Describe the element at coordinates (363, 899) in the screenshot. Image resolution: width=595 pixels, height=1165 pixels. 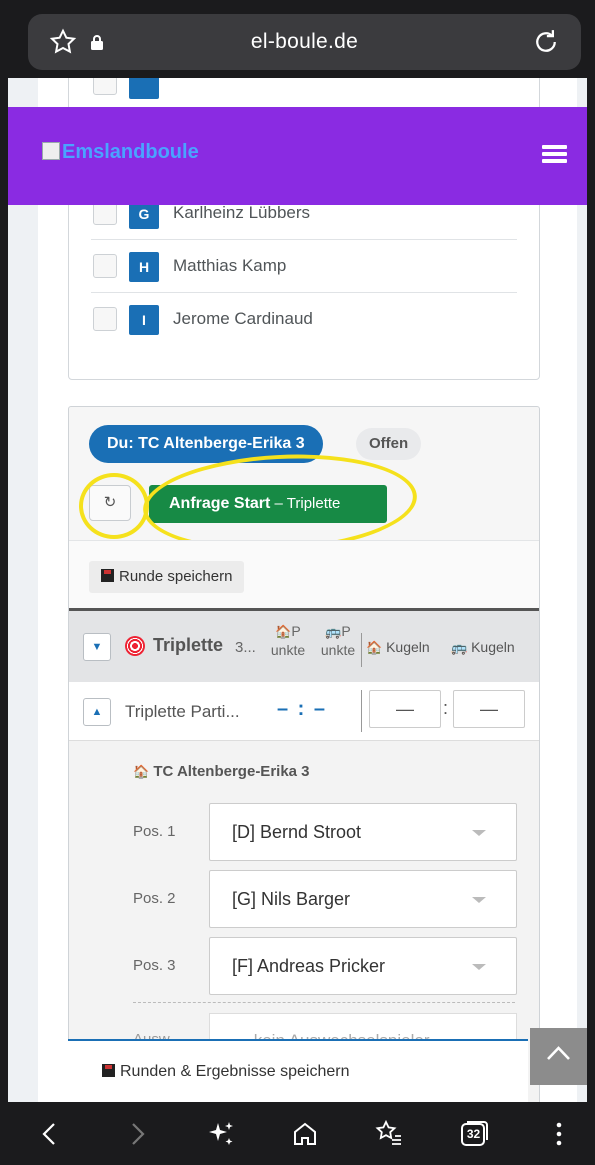
I see `position-2-select: [G] Nils Barger` at that location.